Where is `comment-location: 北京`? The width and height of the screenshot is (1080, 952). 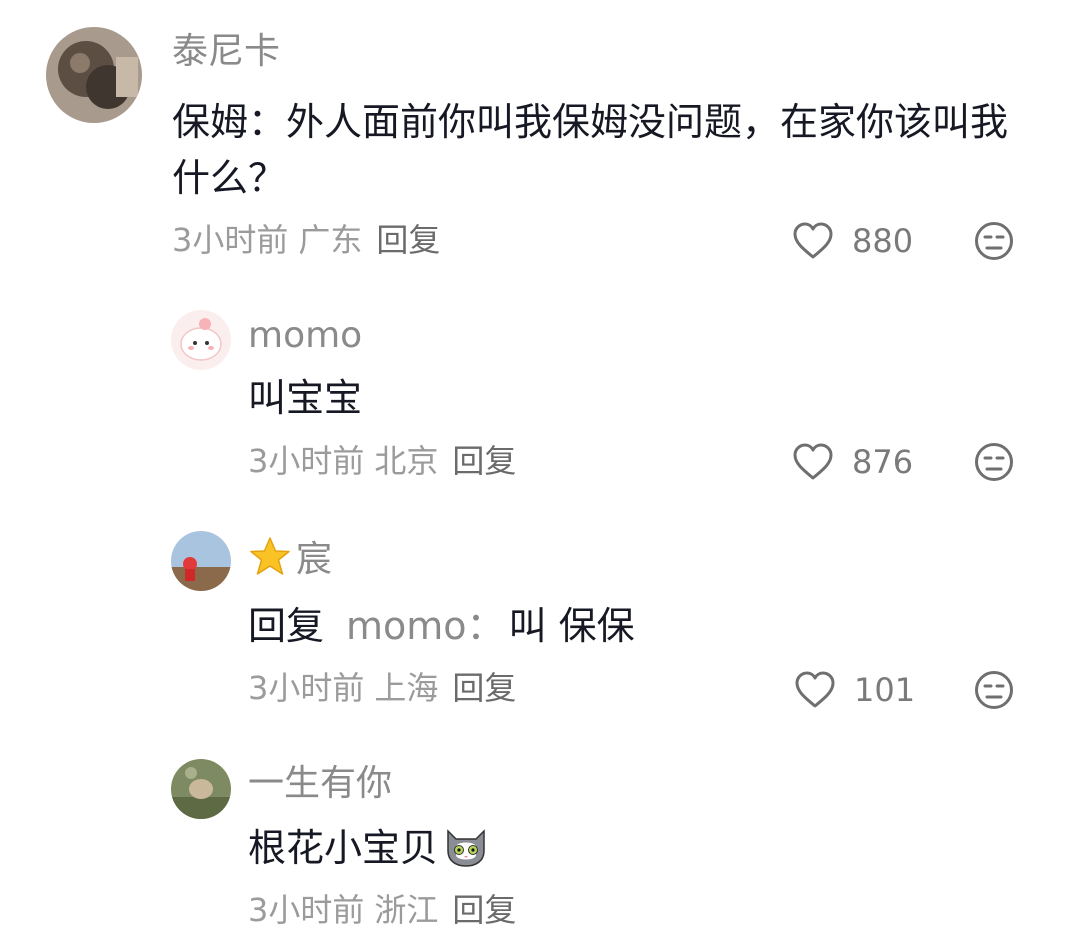
comment-location: 北京 is located at coordinates (406, 461).